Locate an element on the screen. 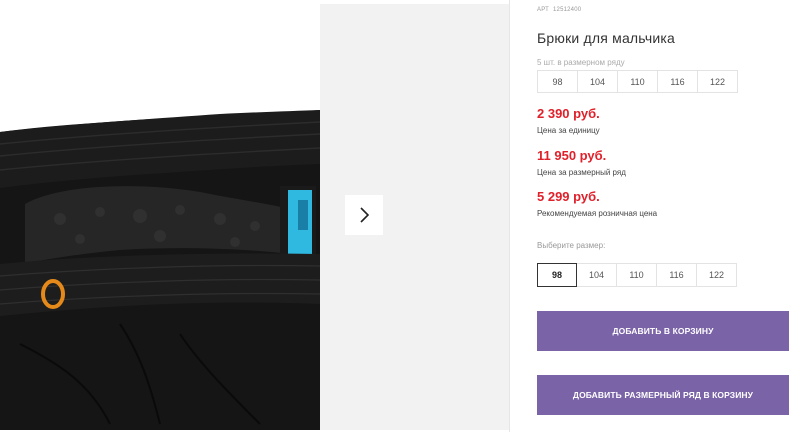 This screenshot has width=800, height=432. pack-note: 5 шт. в размерном ряду is located at coordinates (581, 62).